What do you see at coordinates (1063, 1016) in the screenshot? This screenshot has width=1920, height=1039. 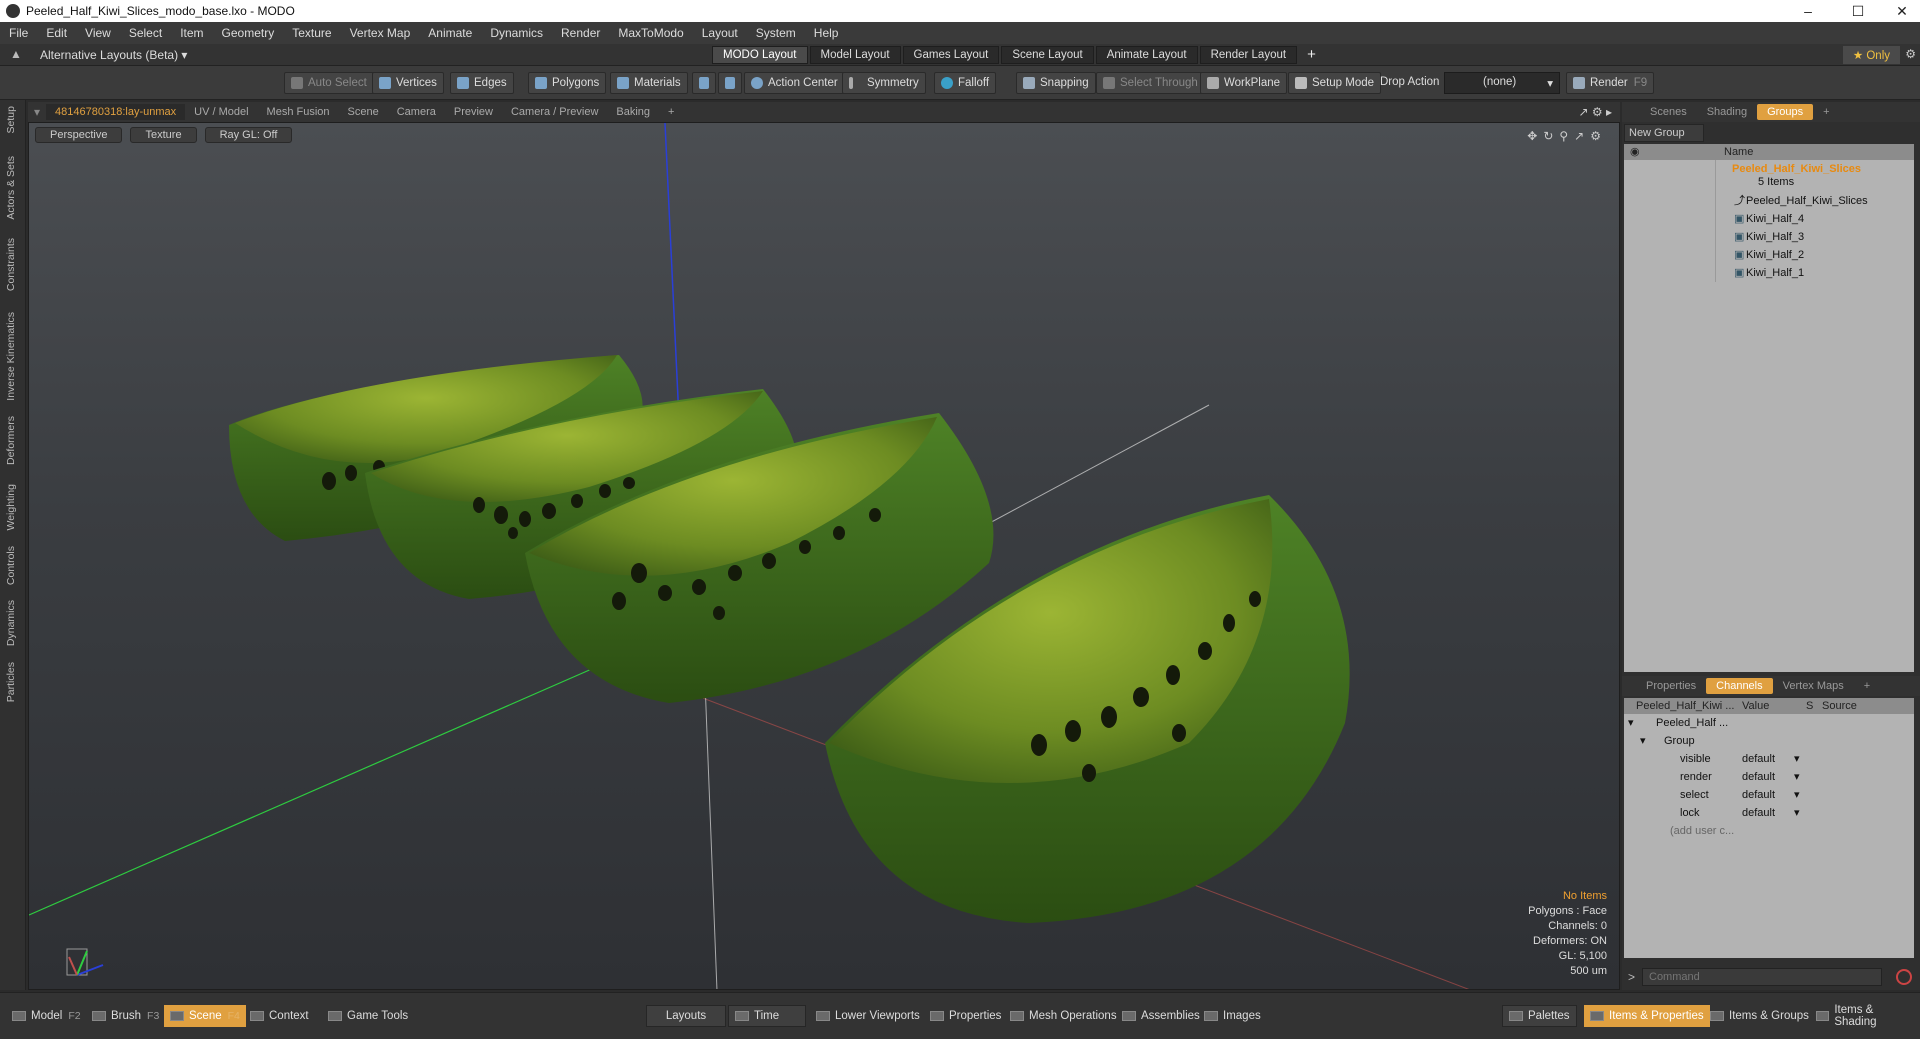 I see `mesh-operations-button: Mesh Operations` at bounding box center [1063, 1016].